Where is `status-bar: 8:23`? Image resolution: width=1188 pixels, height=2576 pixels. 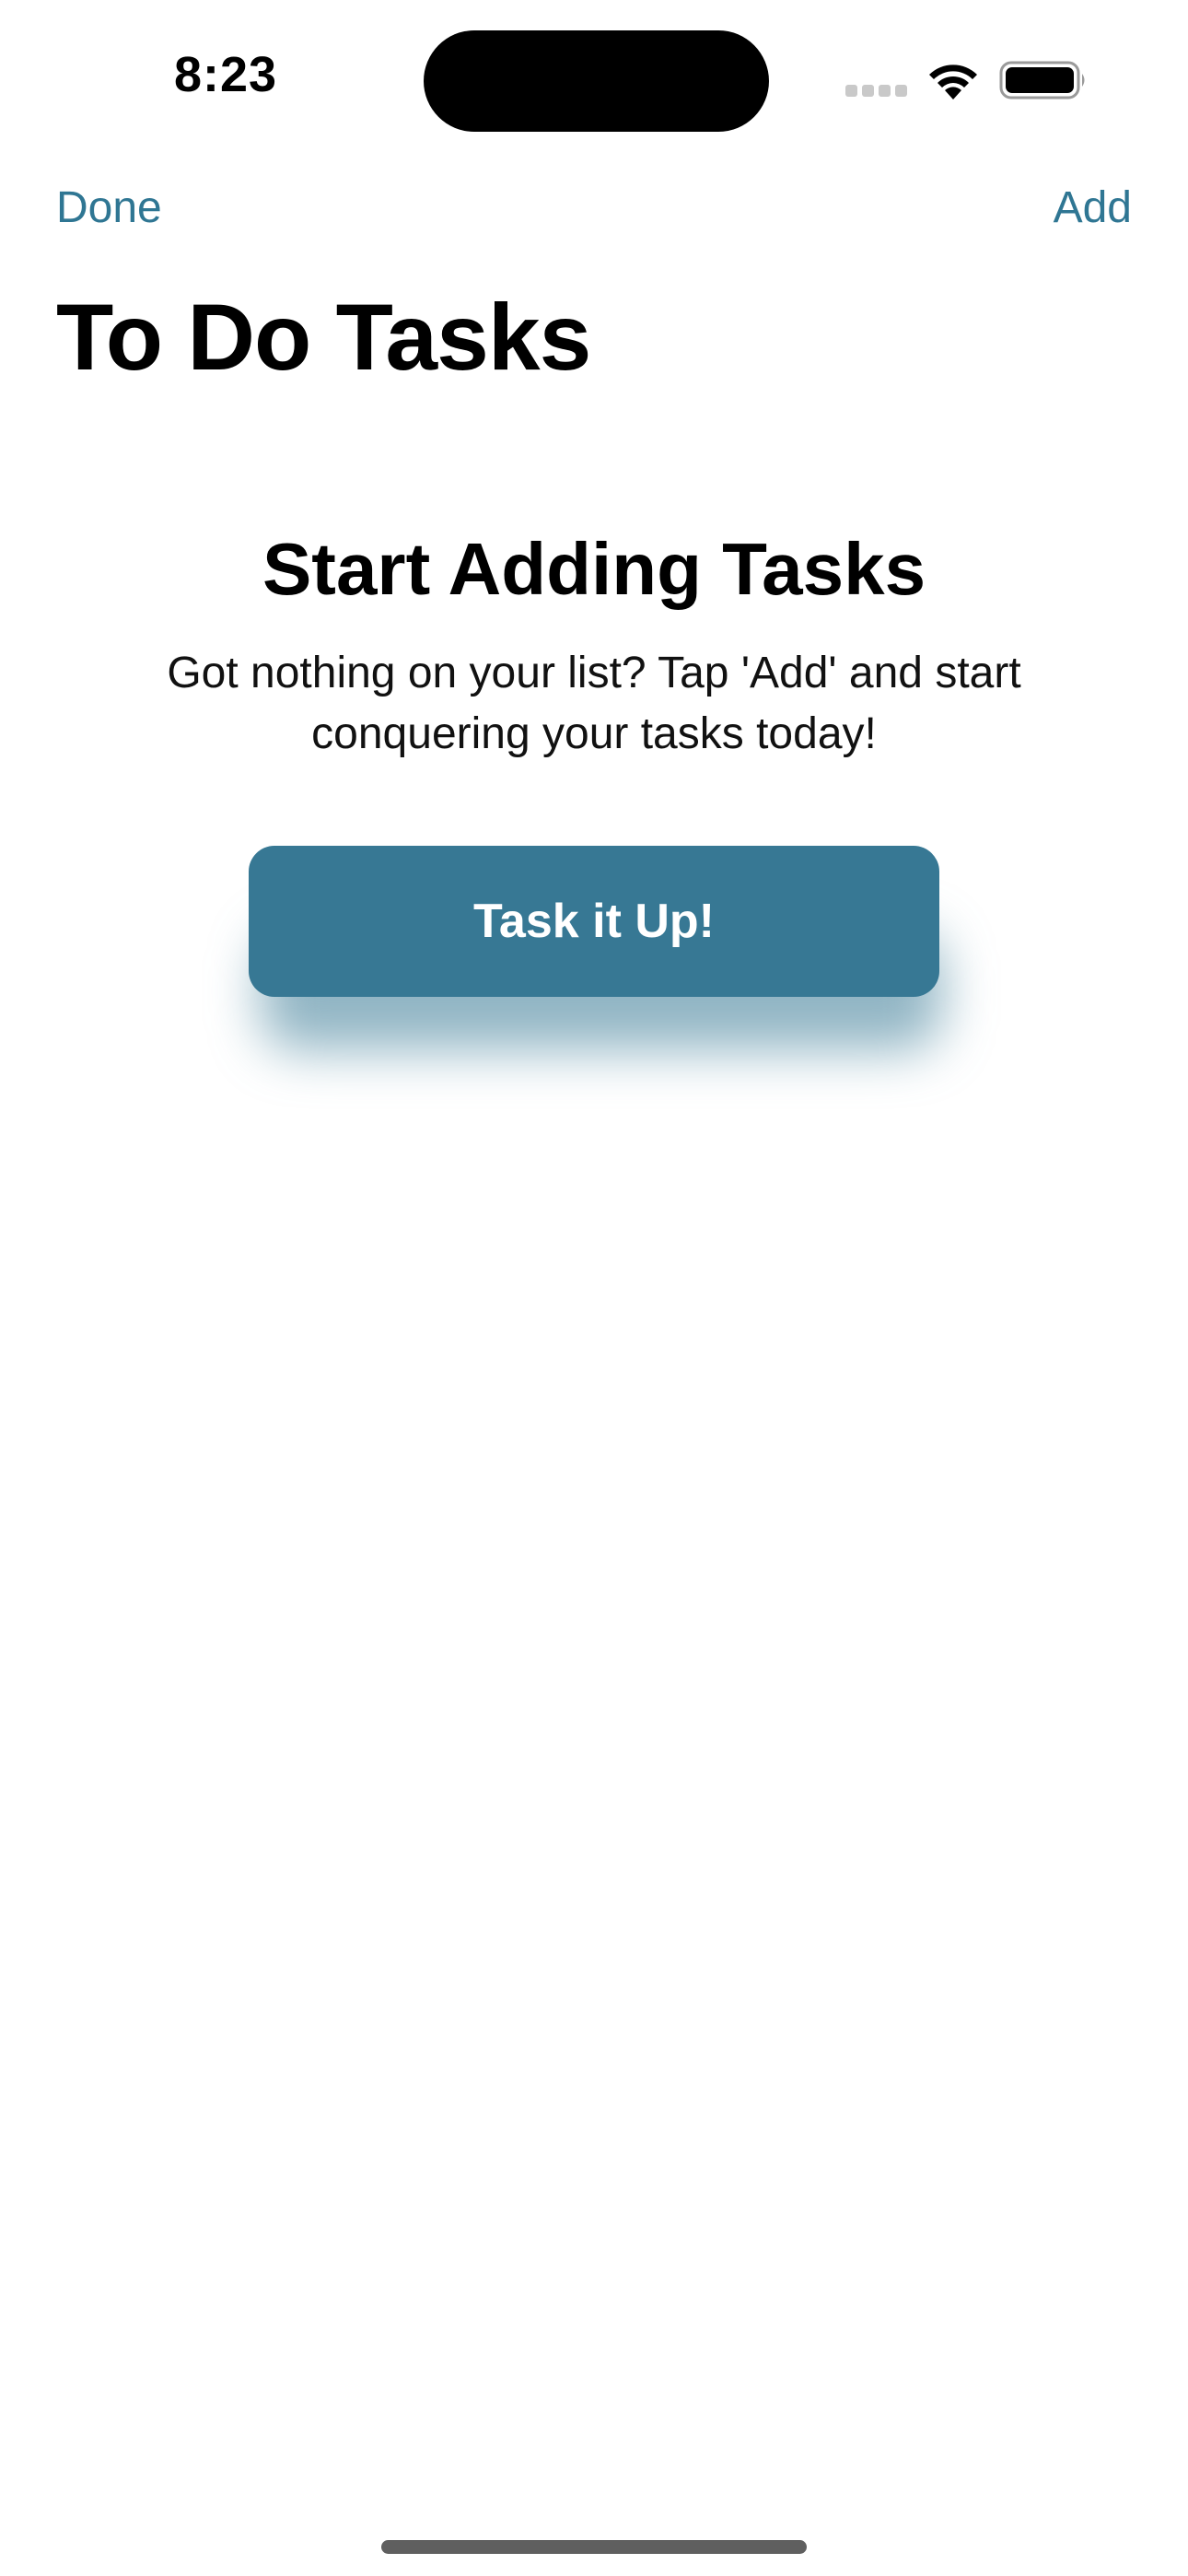
status-bar: 8:23 is located at coordinates (594, 78).